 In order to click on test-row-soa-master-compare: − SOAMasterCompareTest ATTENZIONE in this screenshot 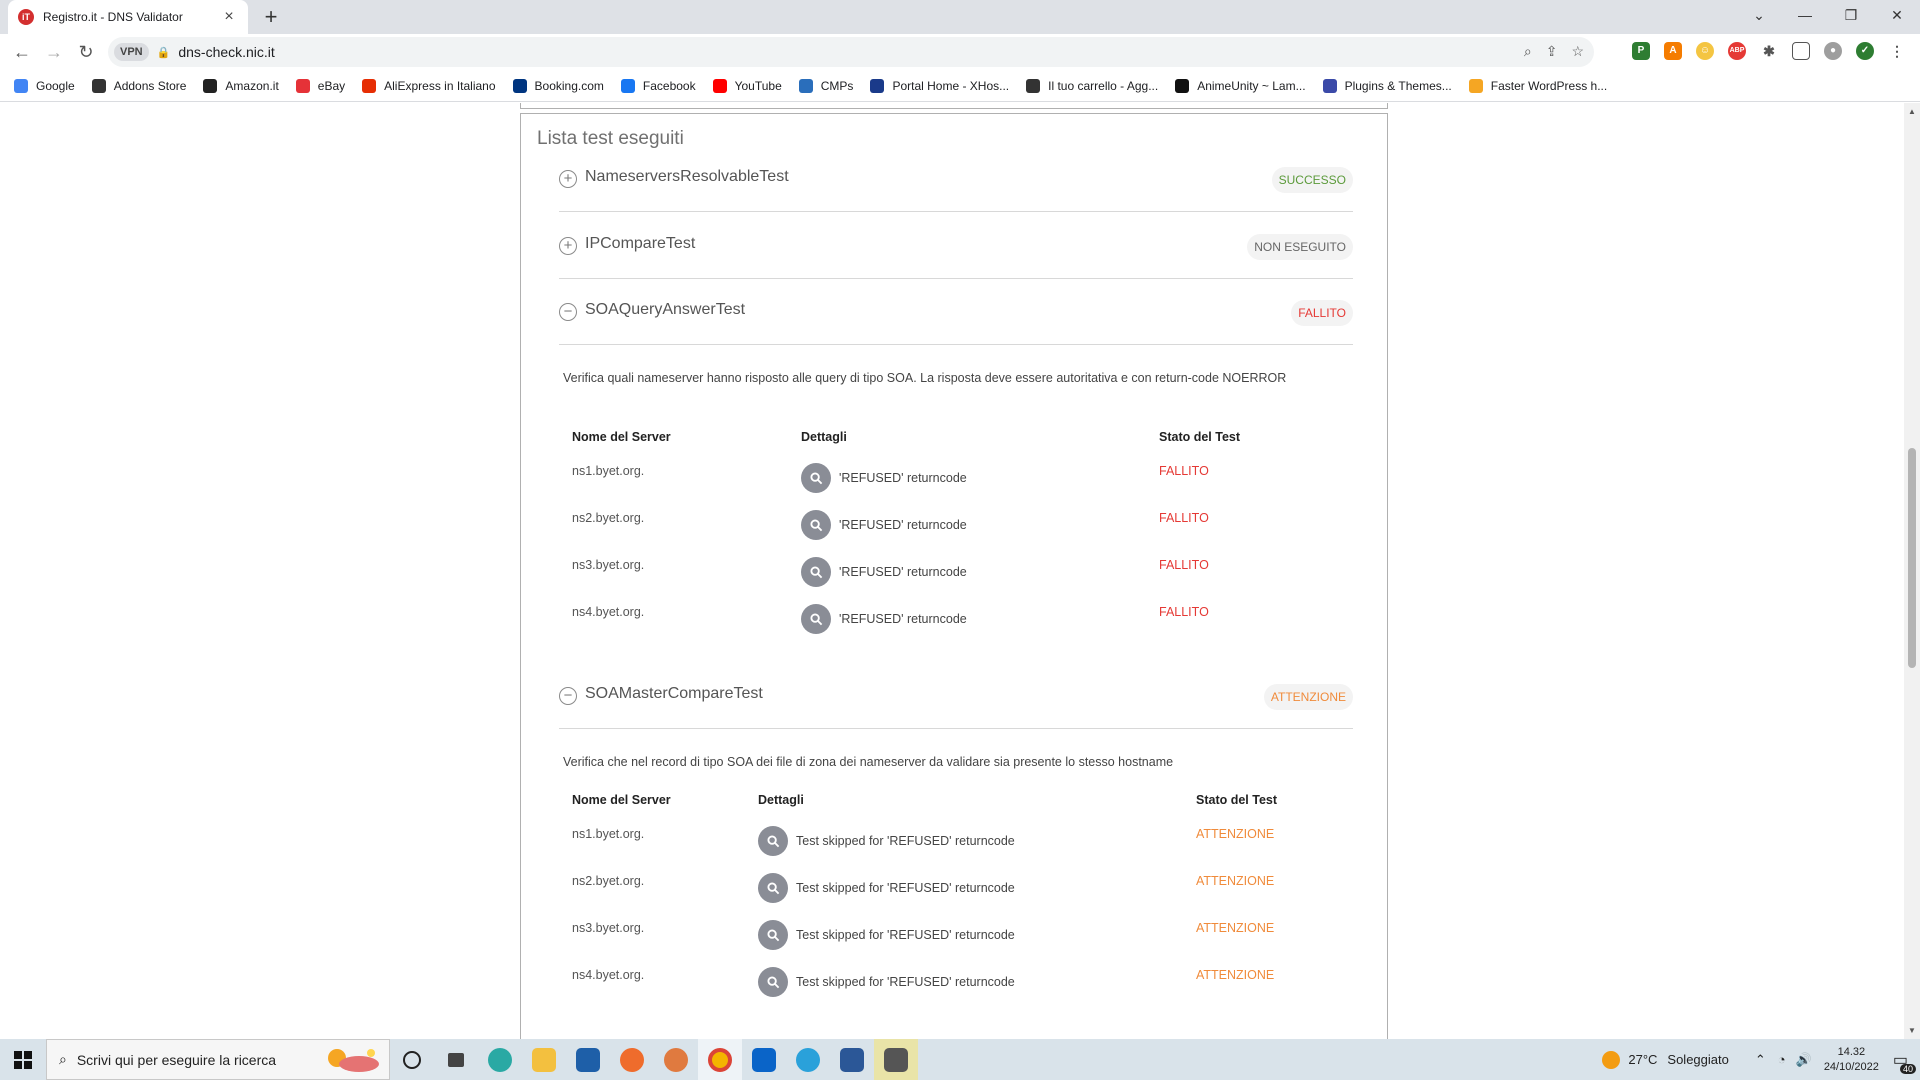, I will do `click(956, 700)`.